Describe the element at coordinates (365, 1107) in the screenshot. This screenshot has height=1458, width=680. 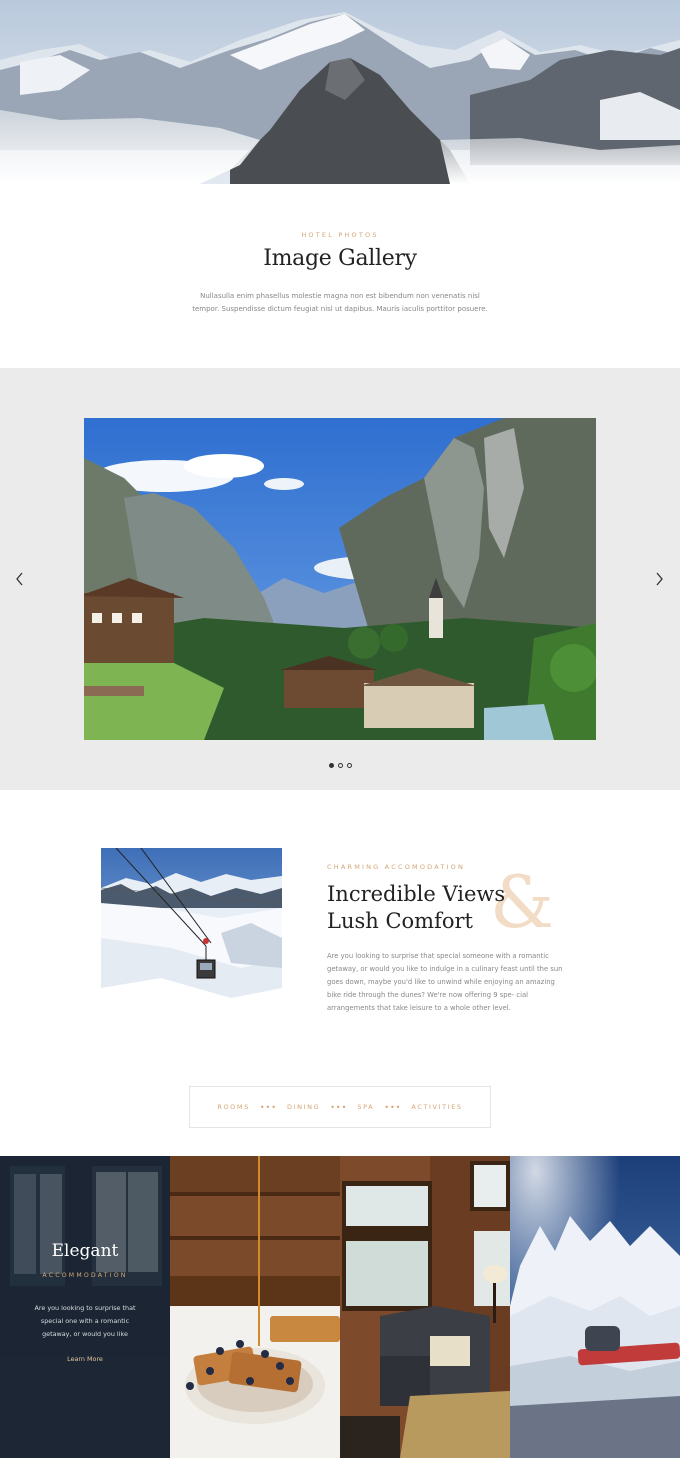
I see `tab-spa: SPA` at that location.